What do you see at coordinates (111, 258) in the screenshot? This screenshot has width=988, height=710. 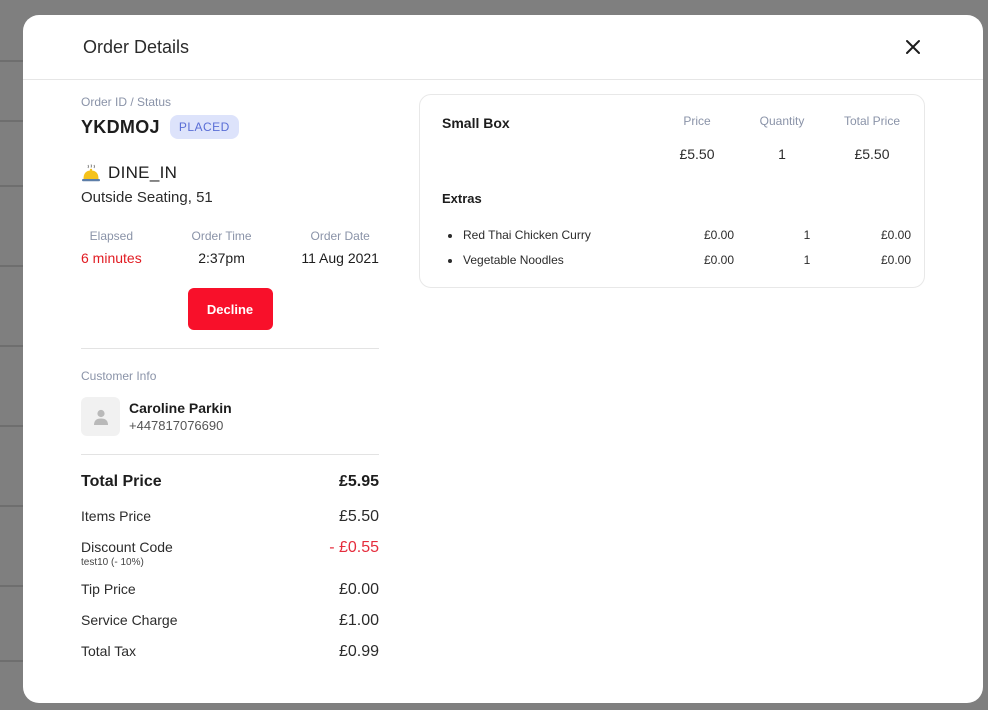 I see `elapsed-value: 6 minutes` at bounding box center [111, 258].